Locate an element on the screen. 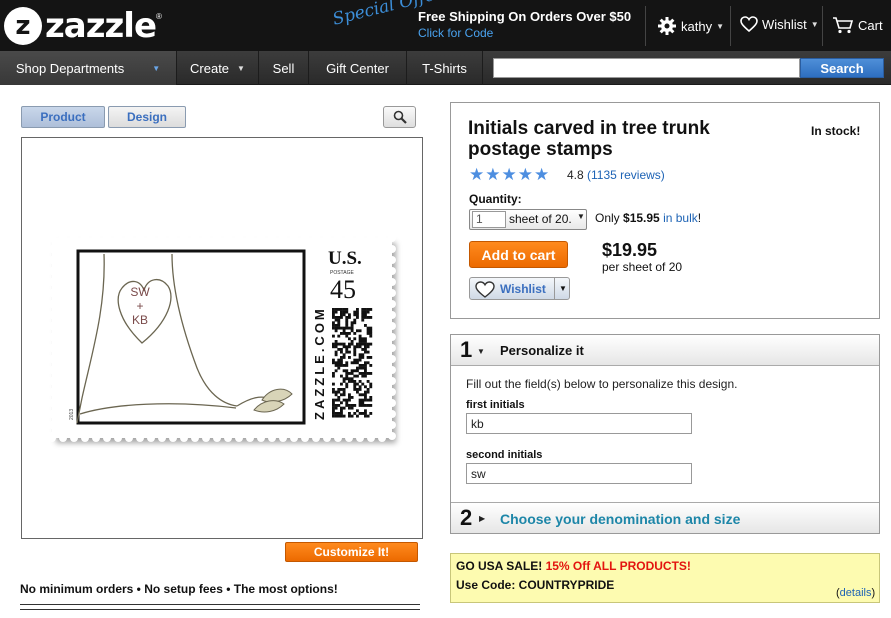 The height and width of the screenshot is (618, 891). price-unit: per sheet of 20 is located at coordinates (642, 267).